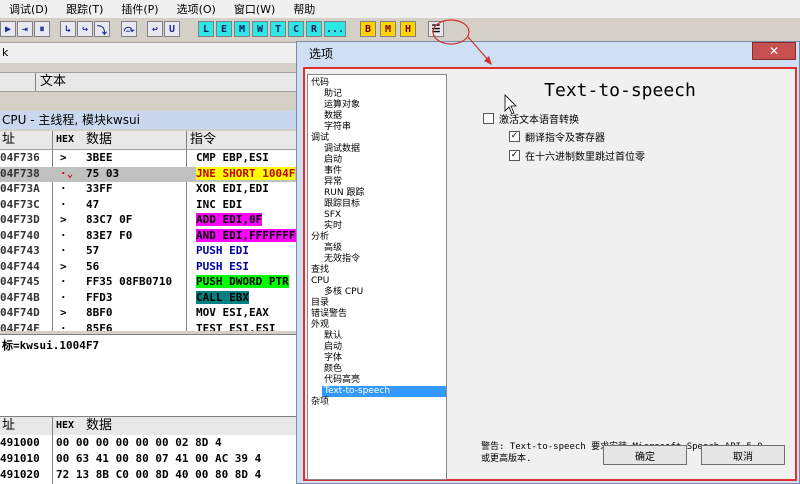 The height and width of the screenshot is (484, 800). Describe the element at coordinates (743, 455) in the screenshot. I see `cancel-button: 取消` at that location.